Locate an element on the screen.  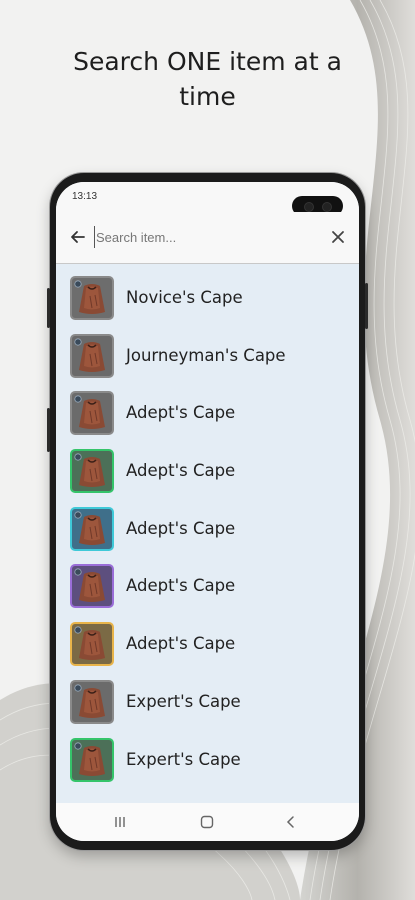
recent-apps-icon is located at coordinates (120, 822).